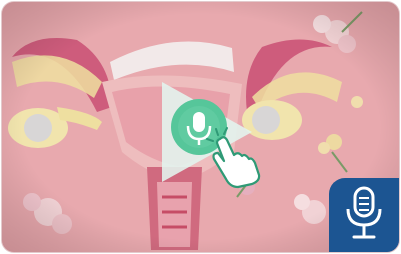 Image resolution: width=401 pixels, height=254 pixels. I want to click on microphone-badge, so click(364, 215).